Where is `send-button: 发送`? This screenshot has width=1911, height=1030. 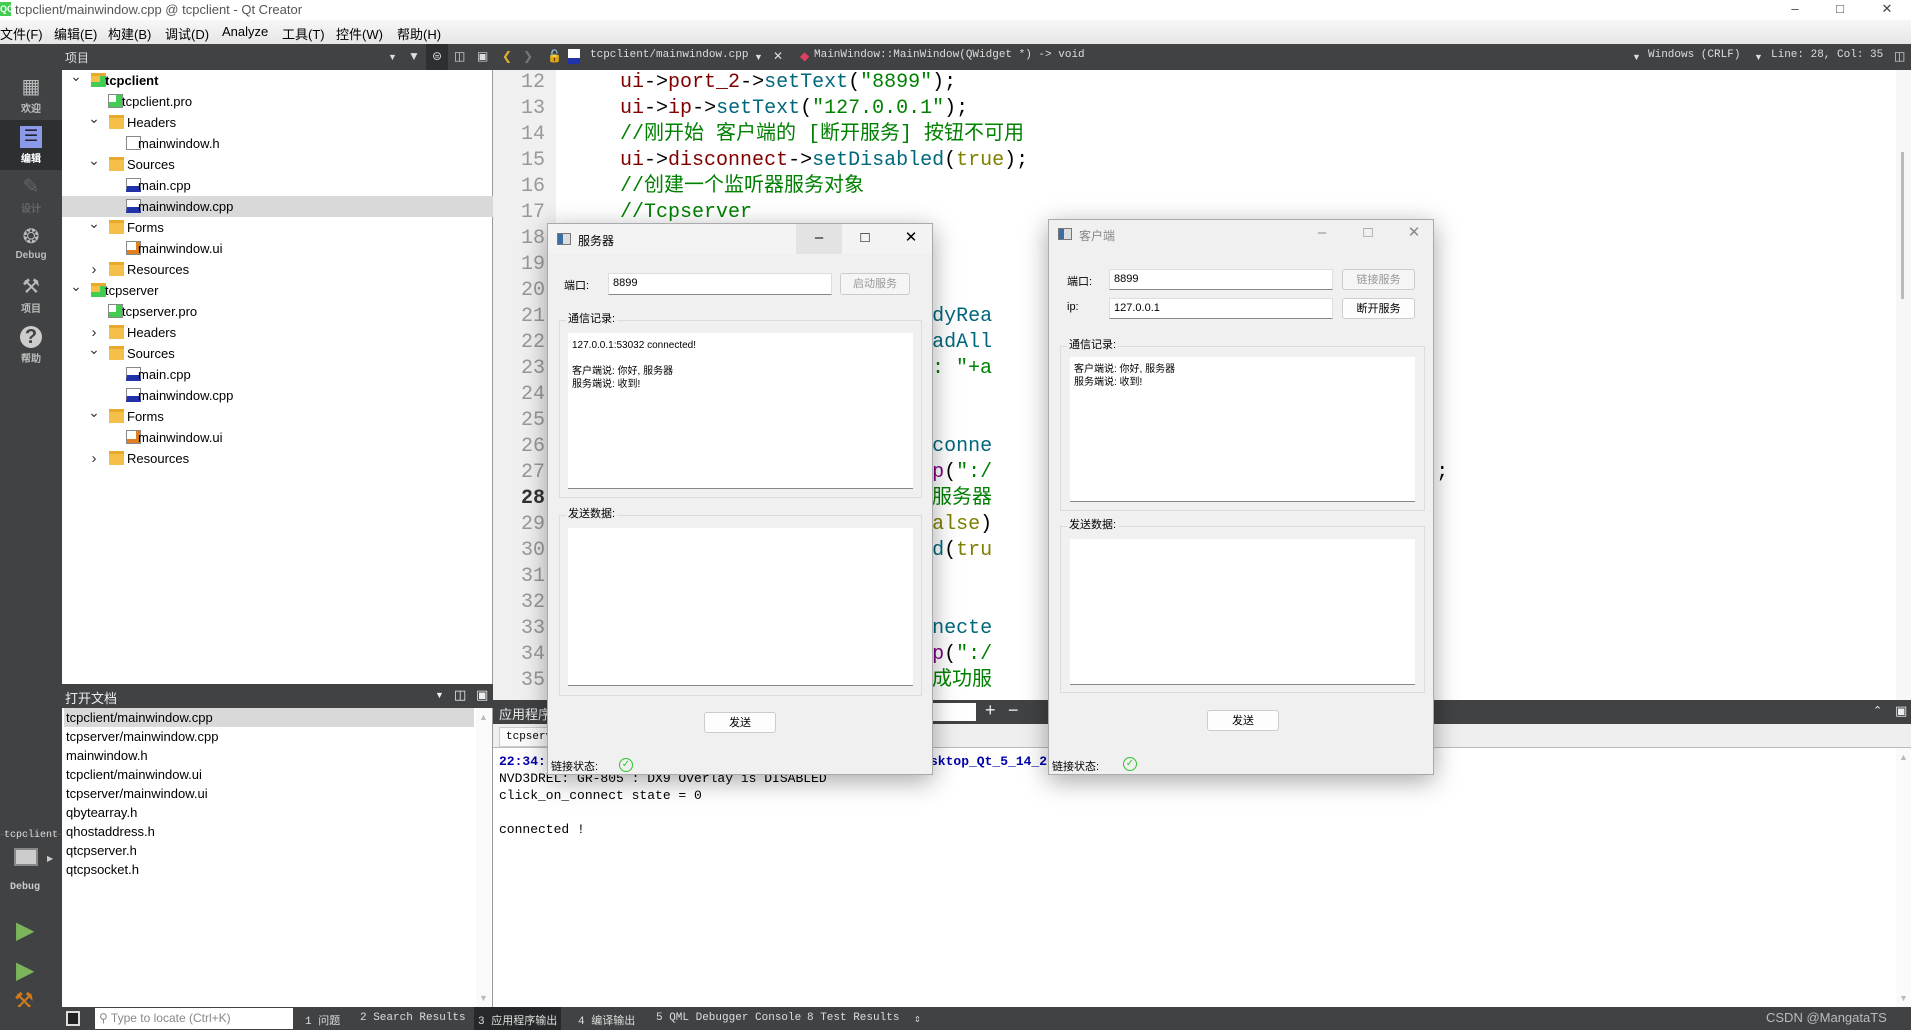 send-button: 发送 is located at coordinates (1243, 720).